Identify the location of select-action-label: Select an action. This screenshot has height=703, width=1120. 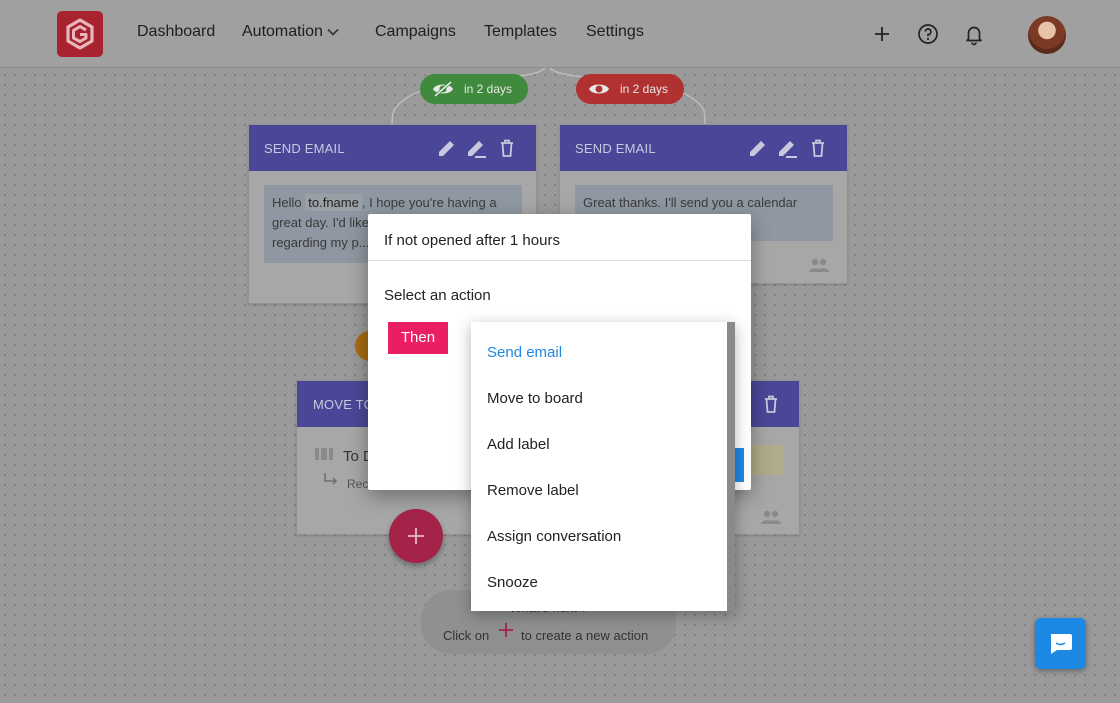
(437, 295).